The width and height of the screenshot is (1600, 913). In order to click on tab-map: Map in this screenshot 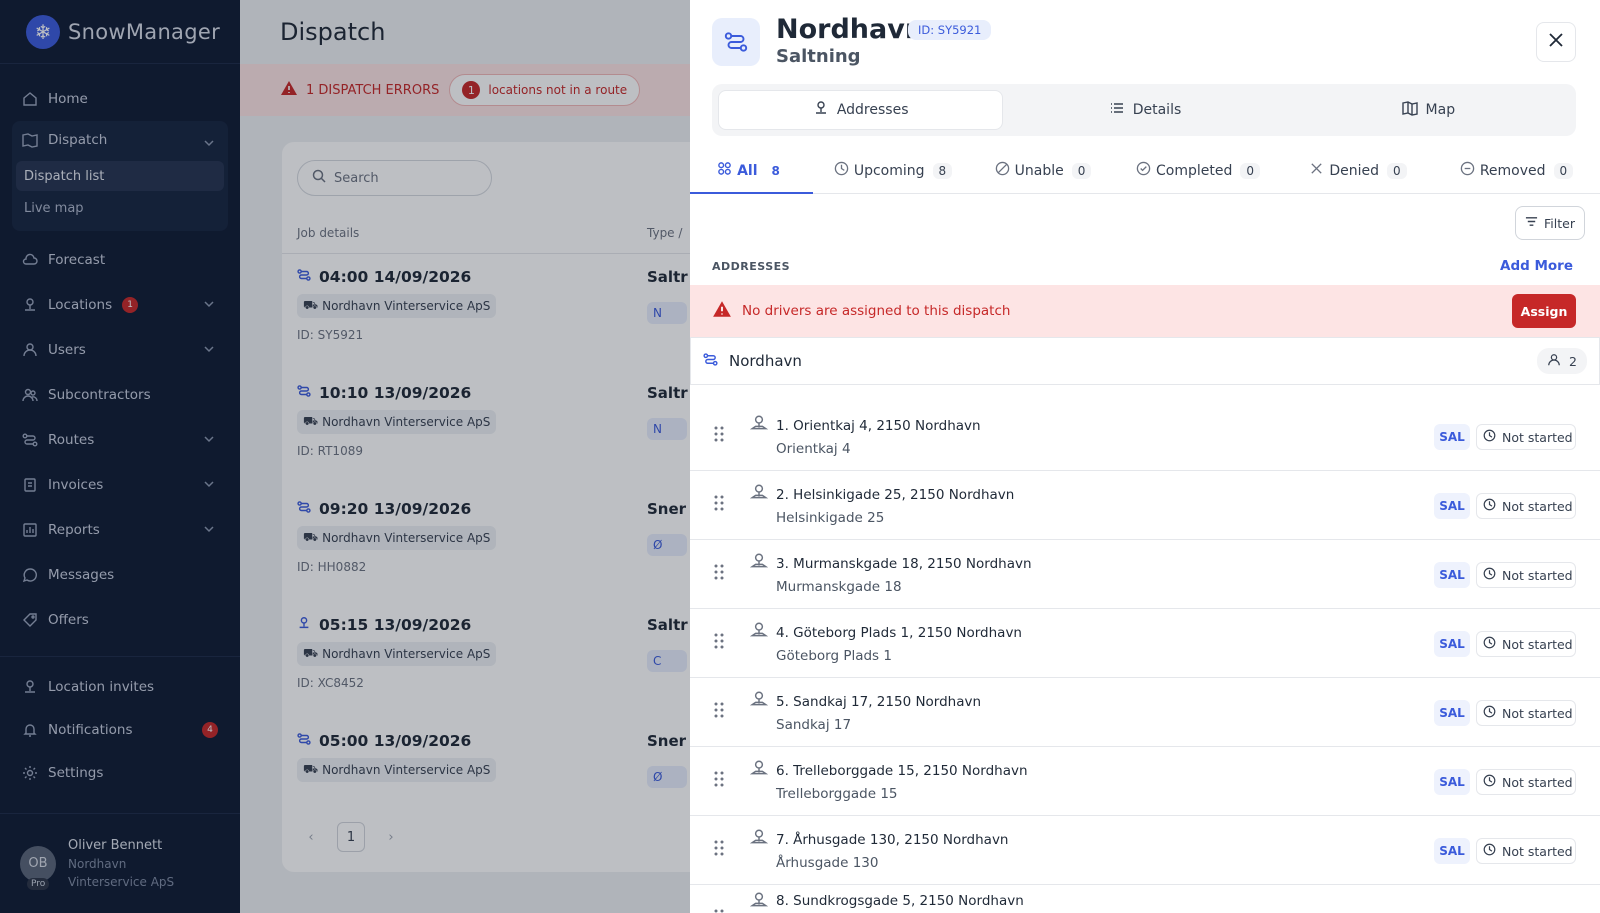, I will do `click(1428, 110)`.